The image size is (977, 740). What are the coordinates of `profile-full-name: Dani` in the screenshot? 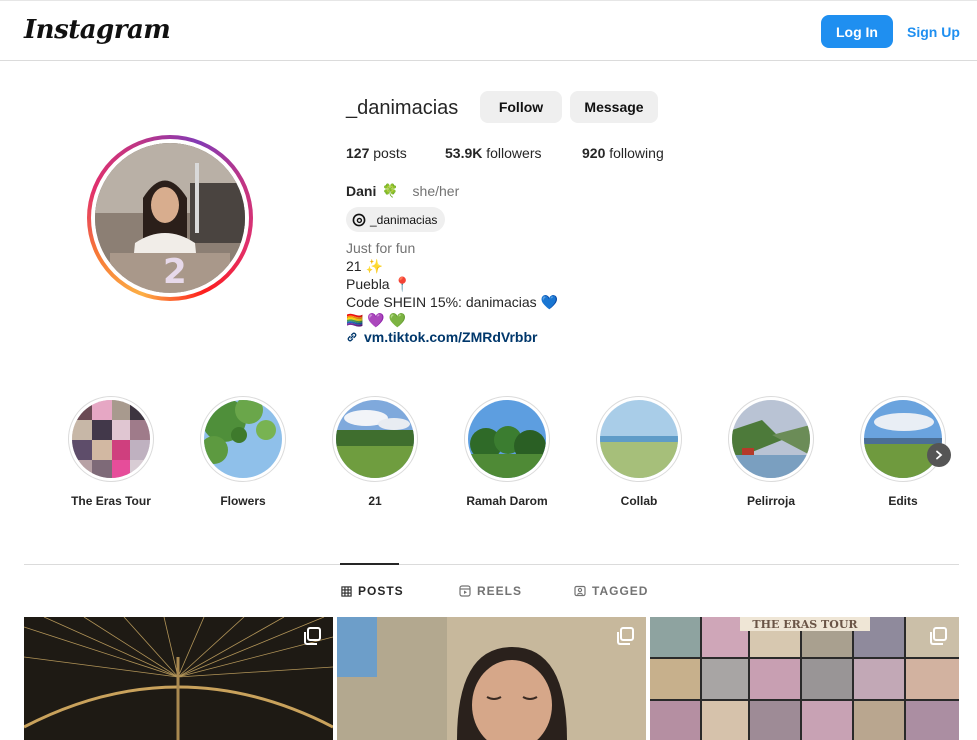 It's located at (361, 191).